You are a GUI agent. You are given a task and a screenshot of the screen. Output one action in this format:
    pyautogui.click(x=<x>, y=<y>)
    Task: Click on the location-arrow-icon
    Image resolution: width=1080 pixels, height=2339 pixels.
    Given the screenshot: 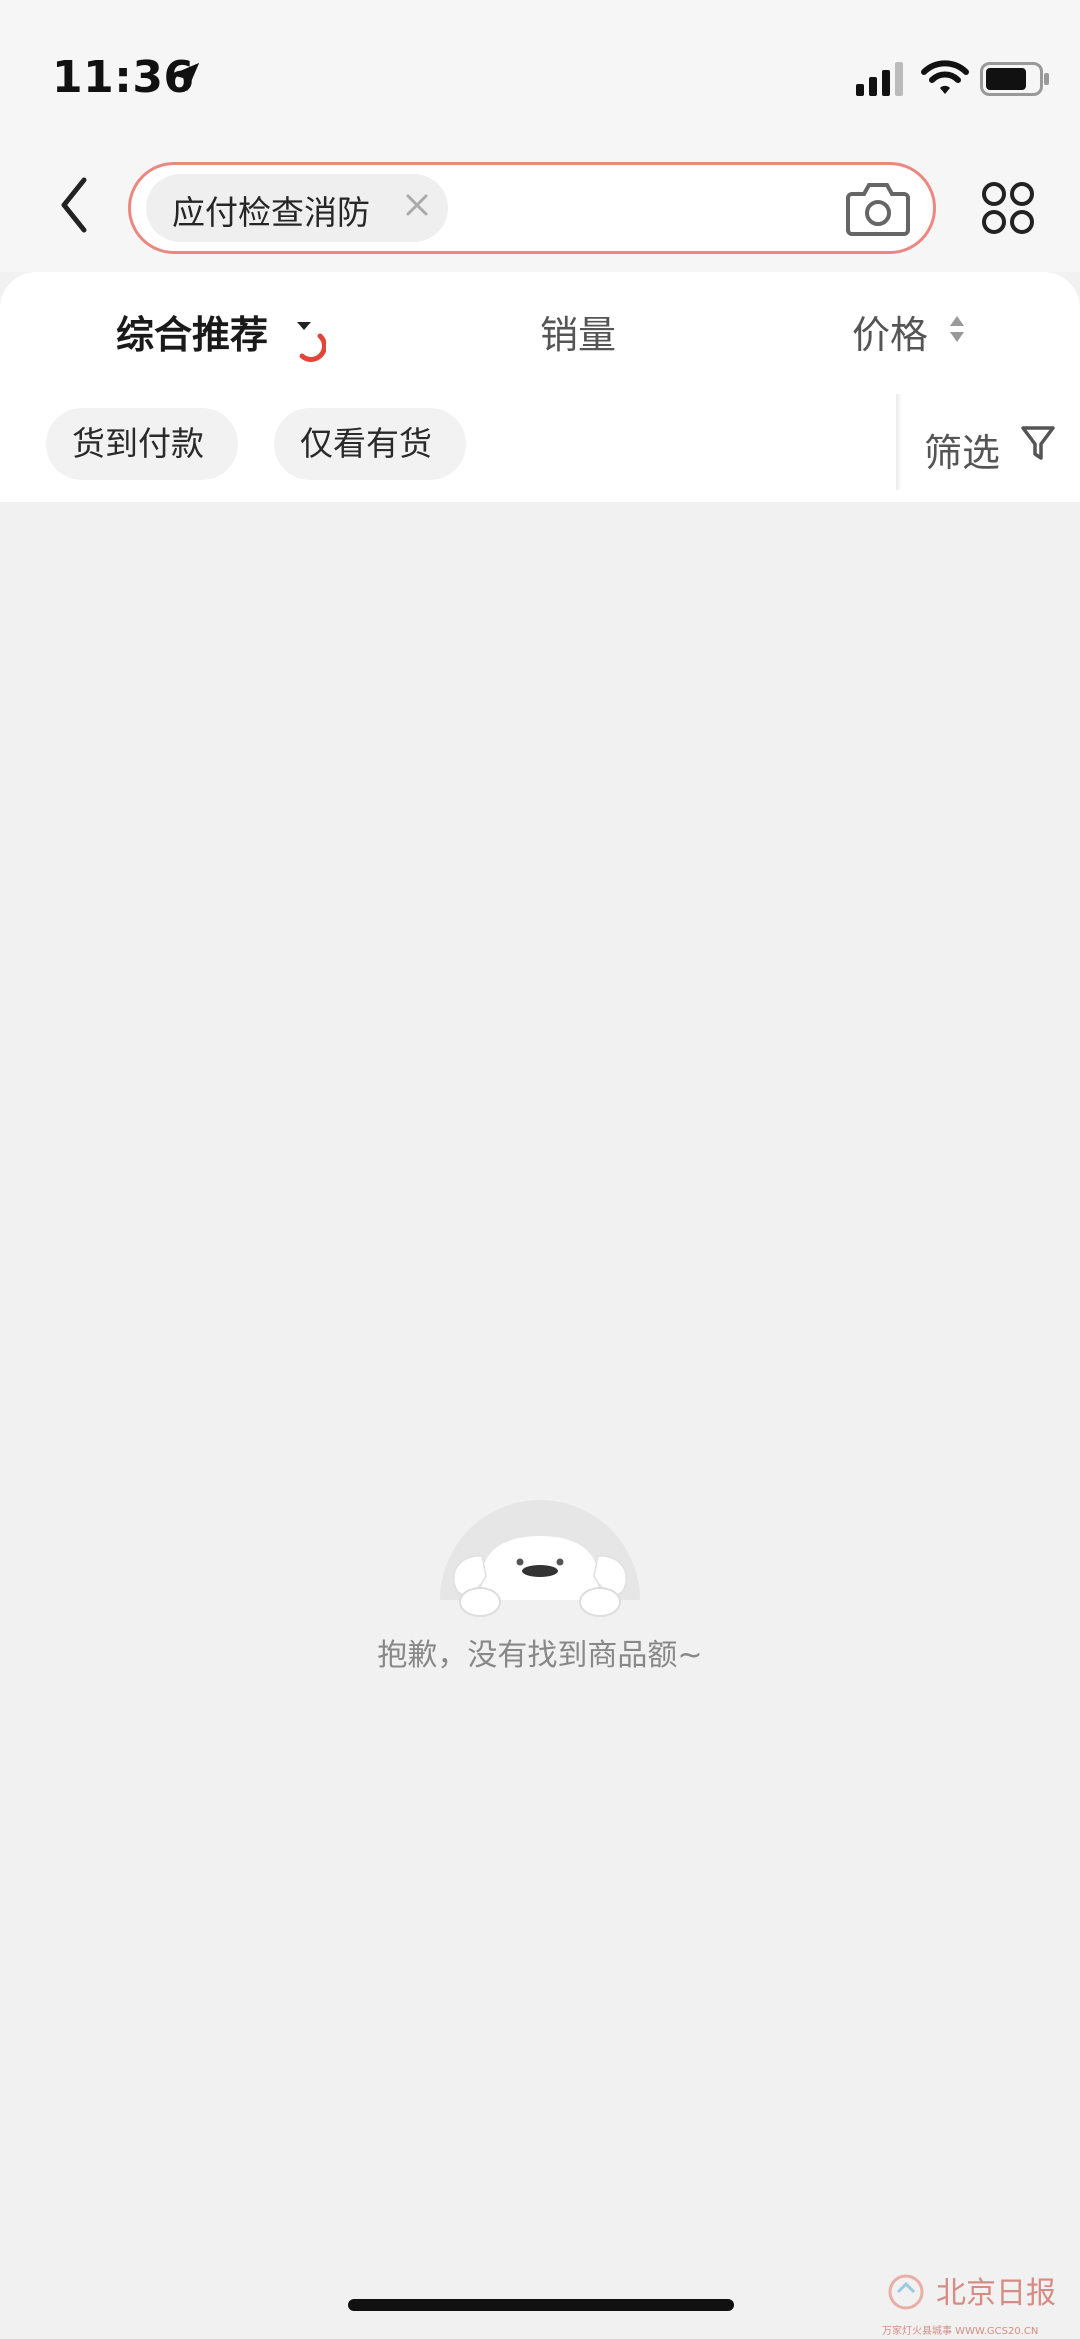 What is the action you would take?
    pyautogui.click(x=185, y=77)
    